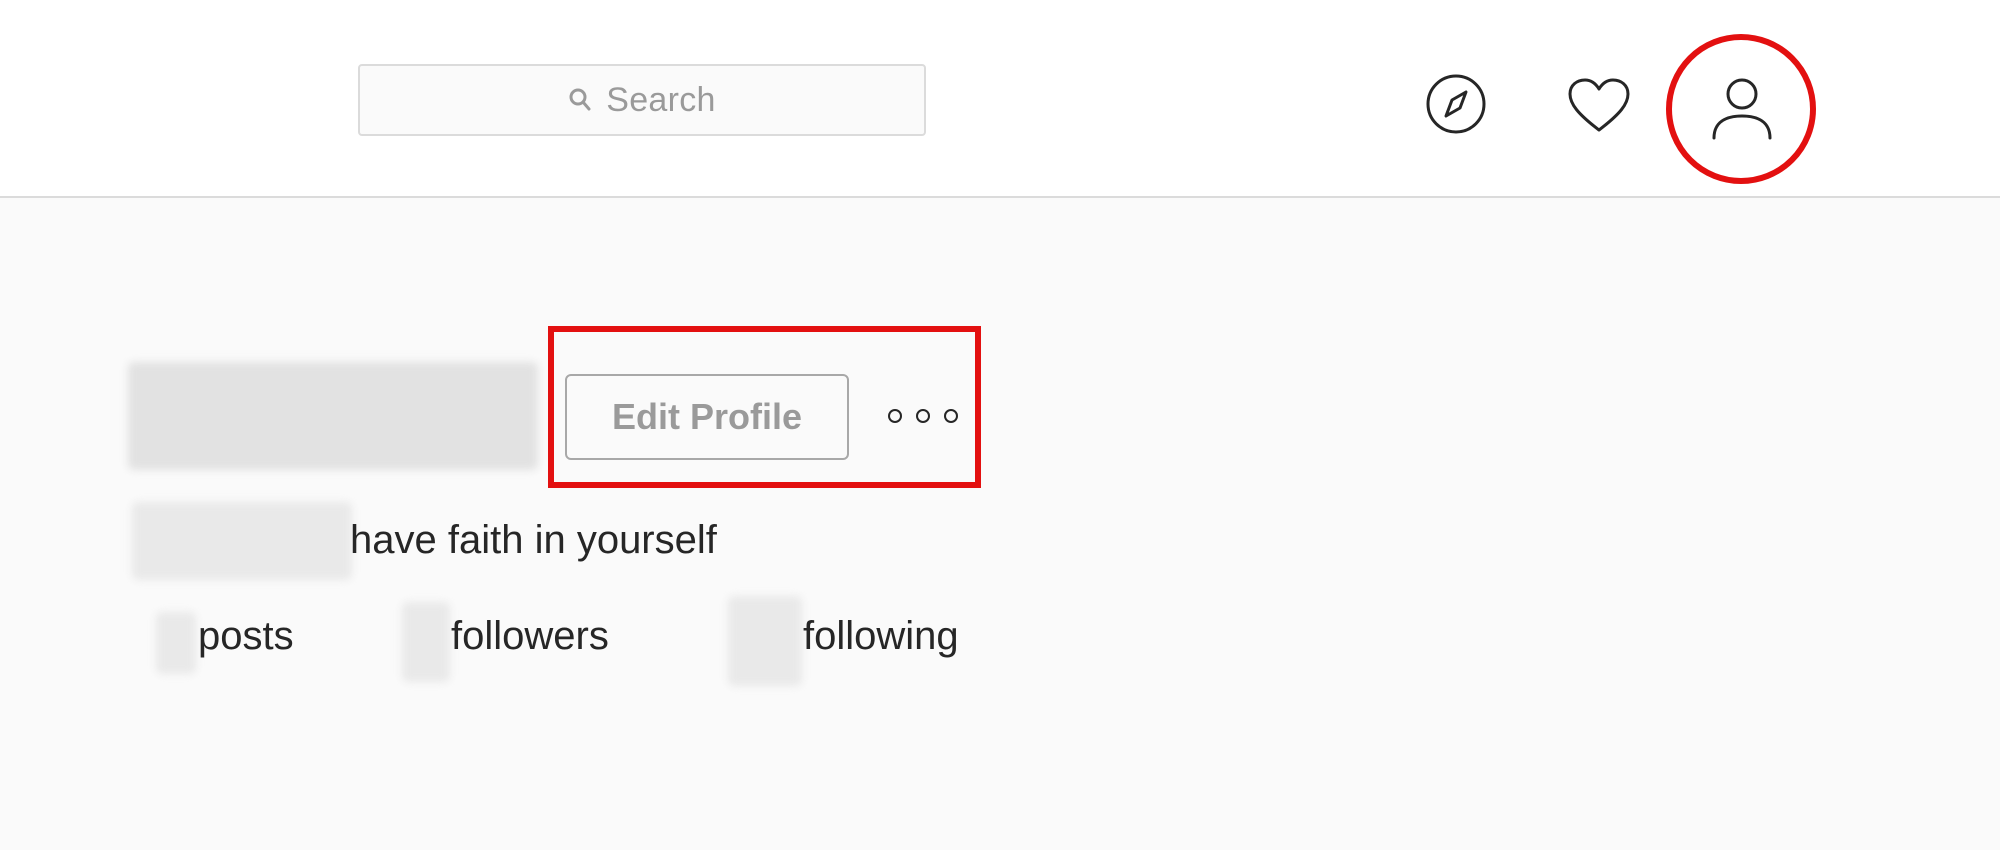 The image size is (2000, 850). What do you see at coordinates (246, 636) in the screenshot?
I see `posts-stat-label: posts` at bounding box center [246, 636].